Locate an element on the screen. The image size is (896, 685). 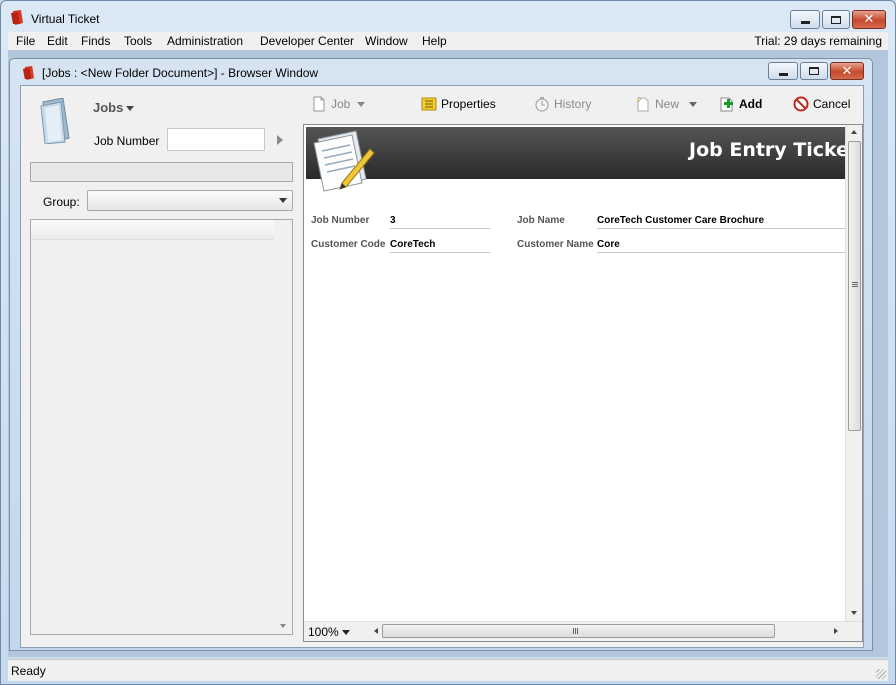
resize-grip-icon is located at coordinates (881, 674).